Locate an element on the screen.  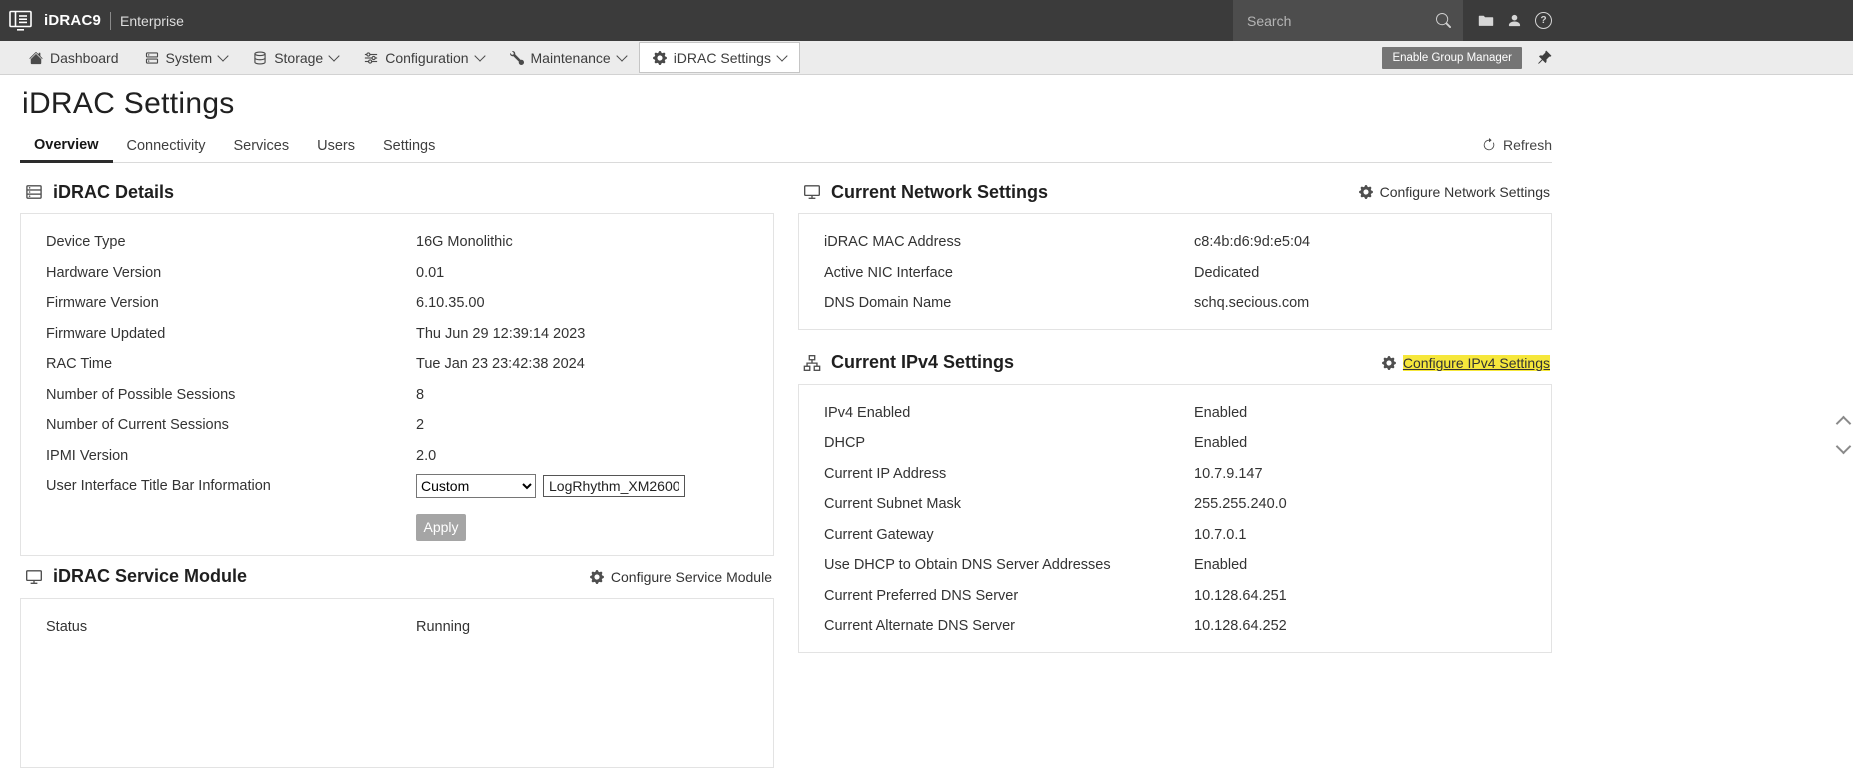
nav-item-storage: Storage is located at coordinates (295, 57).